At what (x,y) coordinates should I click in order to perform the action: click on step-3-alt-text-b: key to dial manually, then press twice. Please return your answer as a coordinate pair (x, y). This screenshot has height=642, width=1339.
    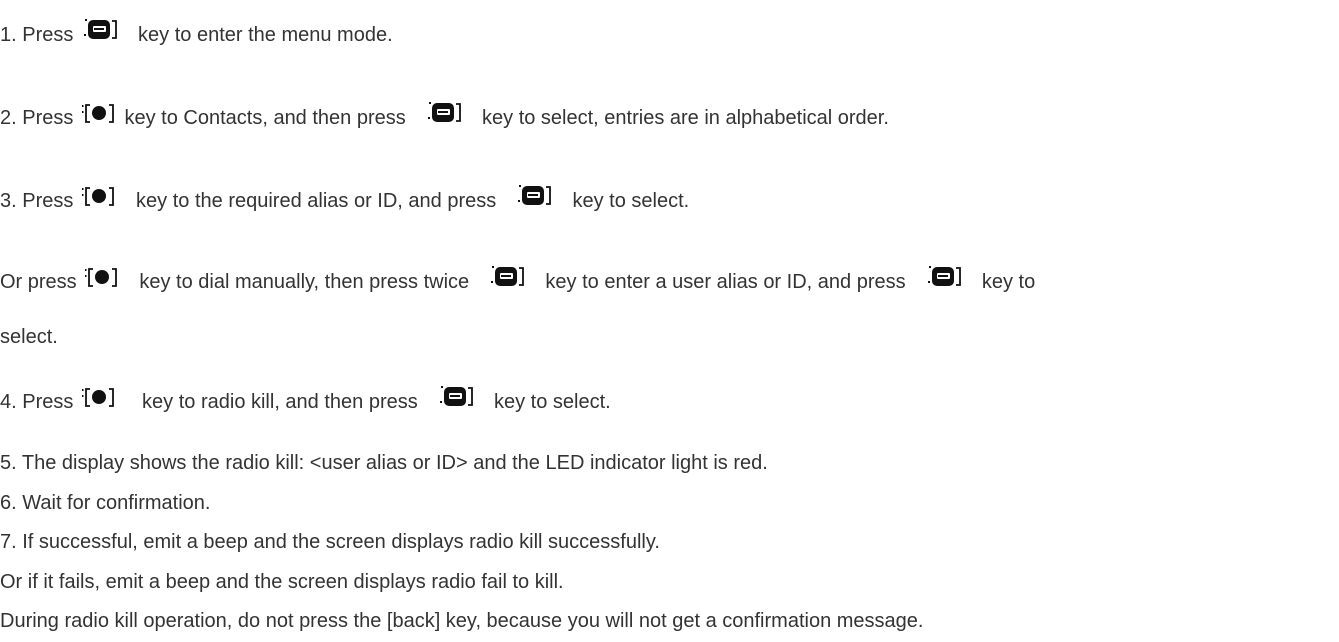
    Looking at the image, I should click on (304, 282).